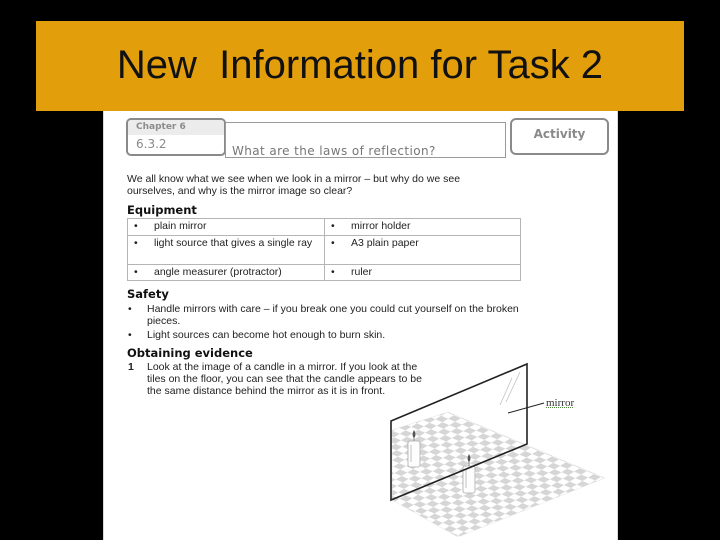  What do you see at coordinates (381, 226) in the screenshot?
I see `equipment-item: mirror holder` at bounding box center [381, 226].